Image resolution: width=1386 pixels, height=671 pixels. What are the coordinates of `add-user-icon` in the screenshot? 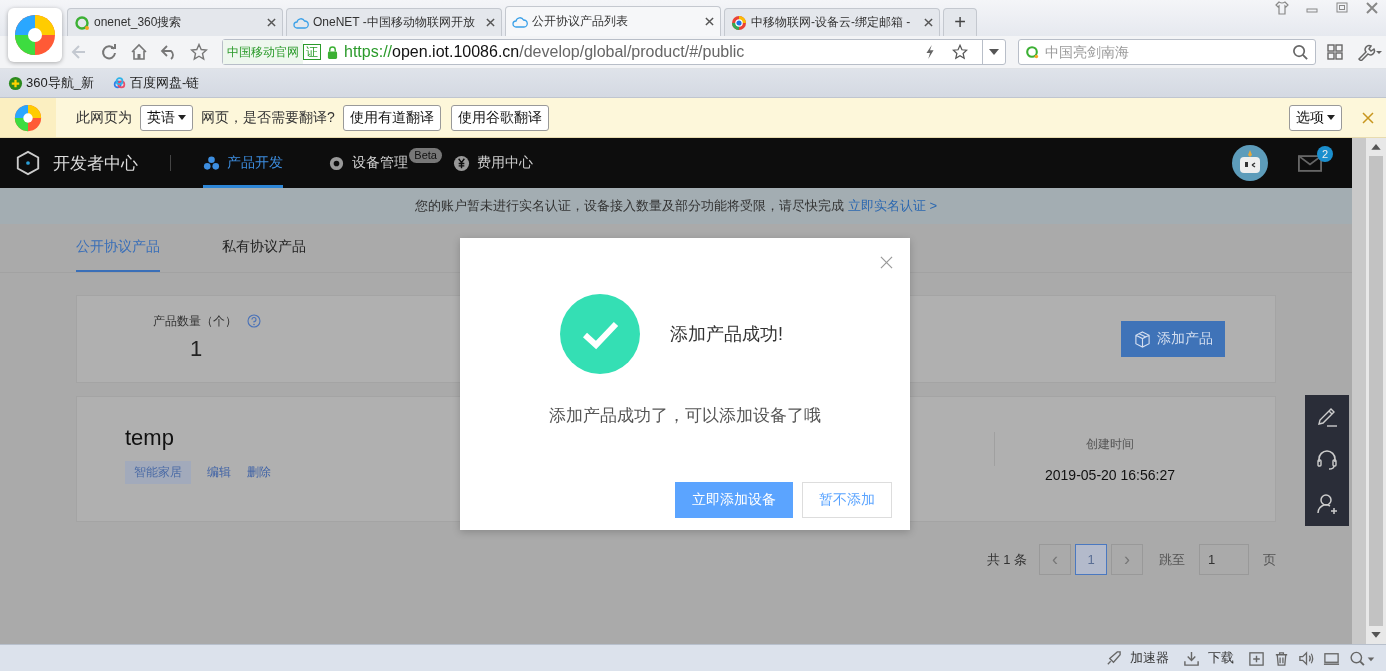 It's located at (1327, 504).